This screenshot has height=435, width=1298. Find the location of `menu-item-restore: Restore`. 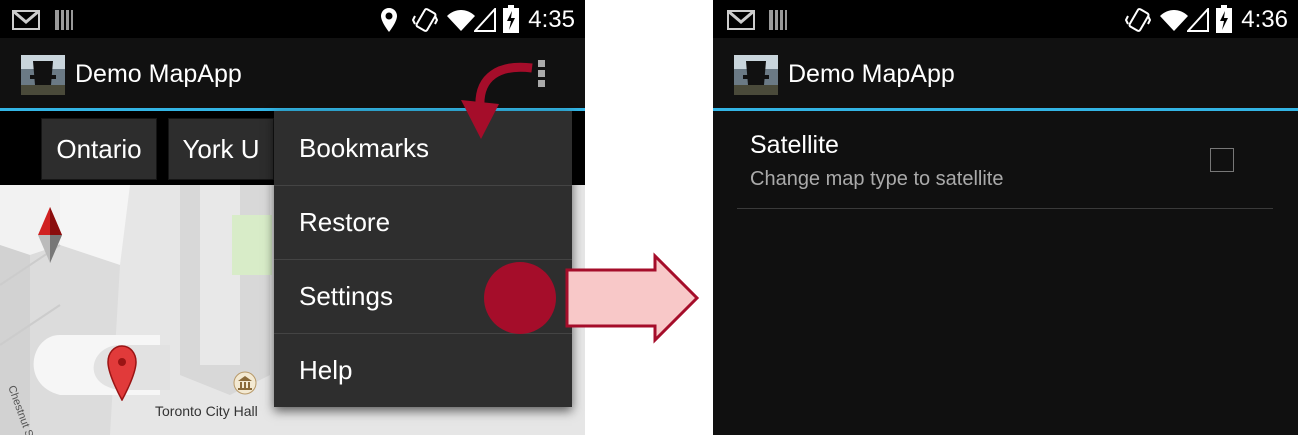

menu-item-restore: Restore is located at coordinates (423, 222).